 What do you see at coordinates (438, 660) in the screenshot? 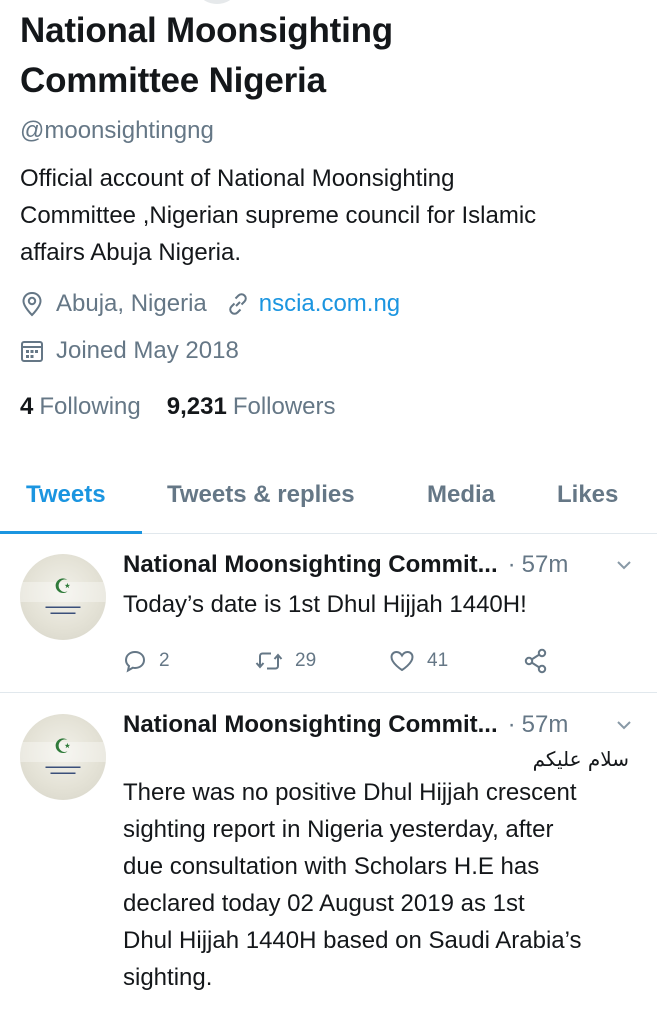
I see `like-count: 41` at bounding box center [438, 660].